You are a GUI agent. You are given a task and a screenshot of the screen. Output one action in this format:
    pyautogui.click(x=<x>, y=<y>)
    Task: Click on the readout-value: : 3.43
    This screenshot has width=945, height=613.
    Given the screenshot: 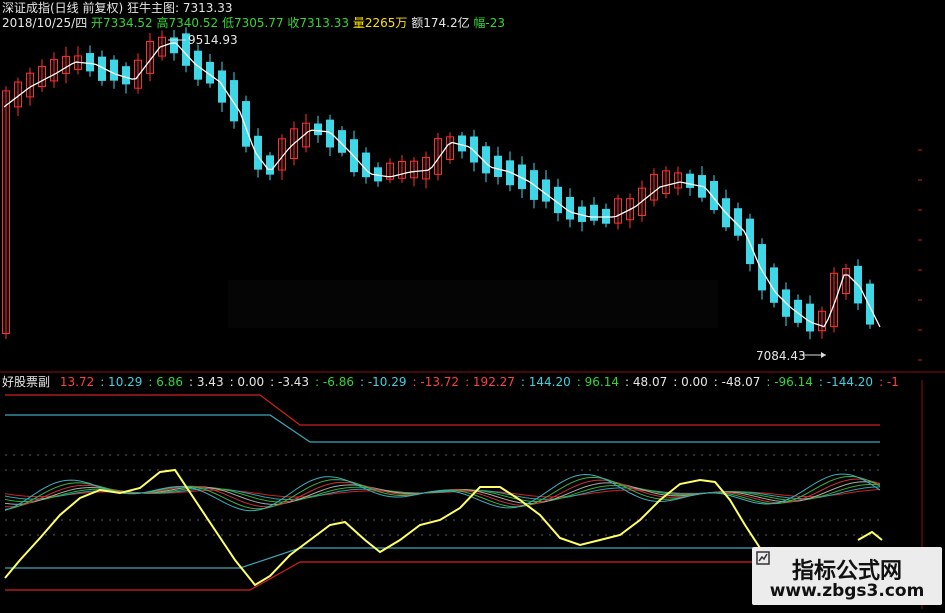 What is the action you would take?
    pyautogui.click(x=206, y=382)
    